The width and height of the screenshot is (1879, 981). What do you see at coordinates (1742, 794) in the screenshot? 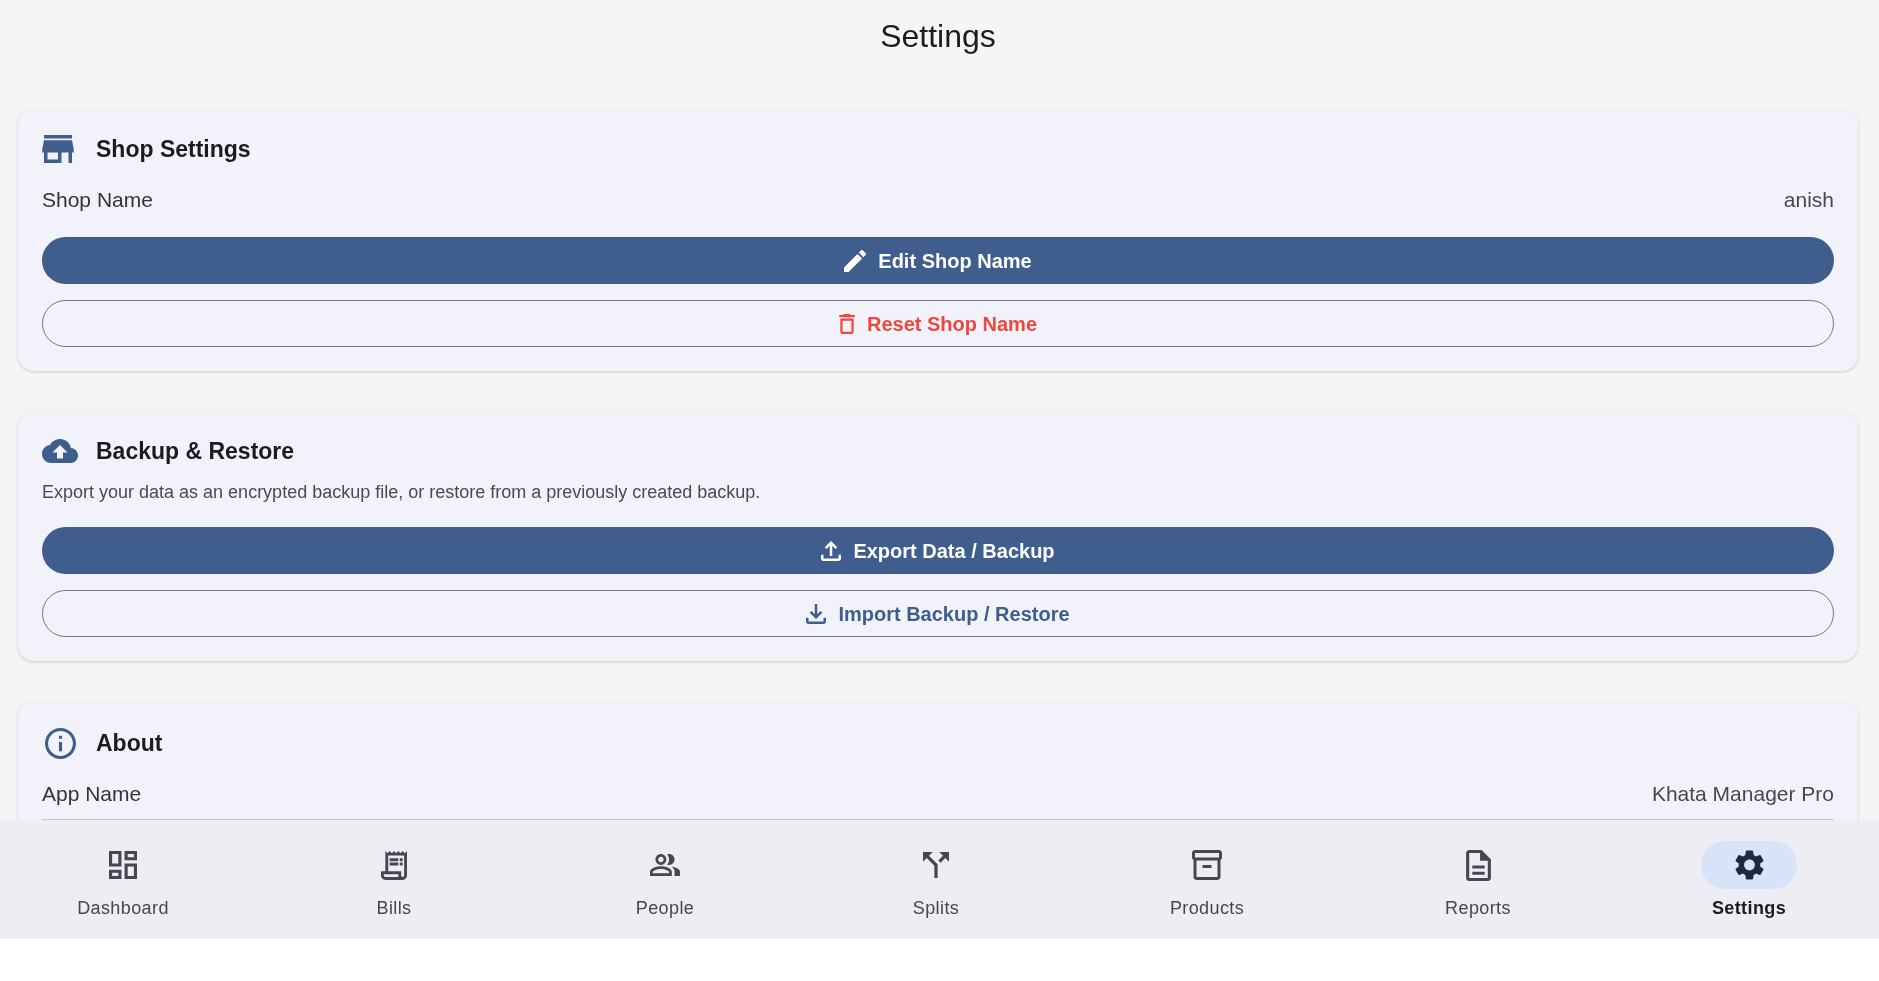
I see `setting-value: Khata Manager Pro` at bounding box center [1742, 794].